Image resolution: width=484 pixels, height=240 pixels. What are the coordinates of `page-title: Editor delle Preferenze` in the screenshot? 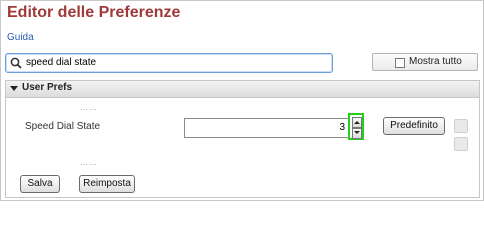 It's located at (94, 12).